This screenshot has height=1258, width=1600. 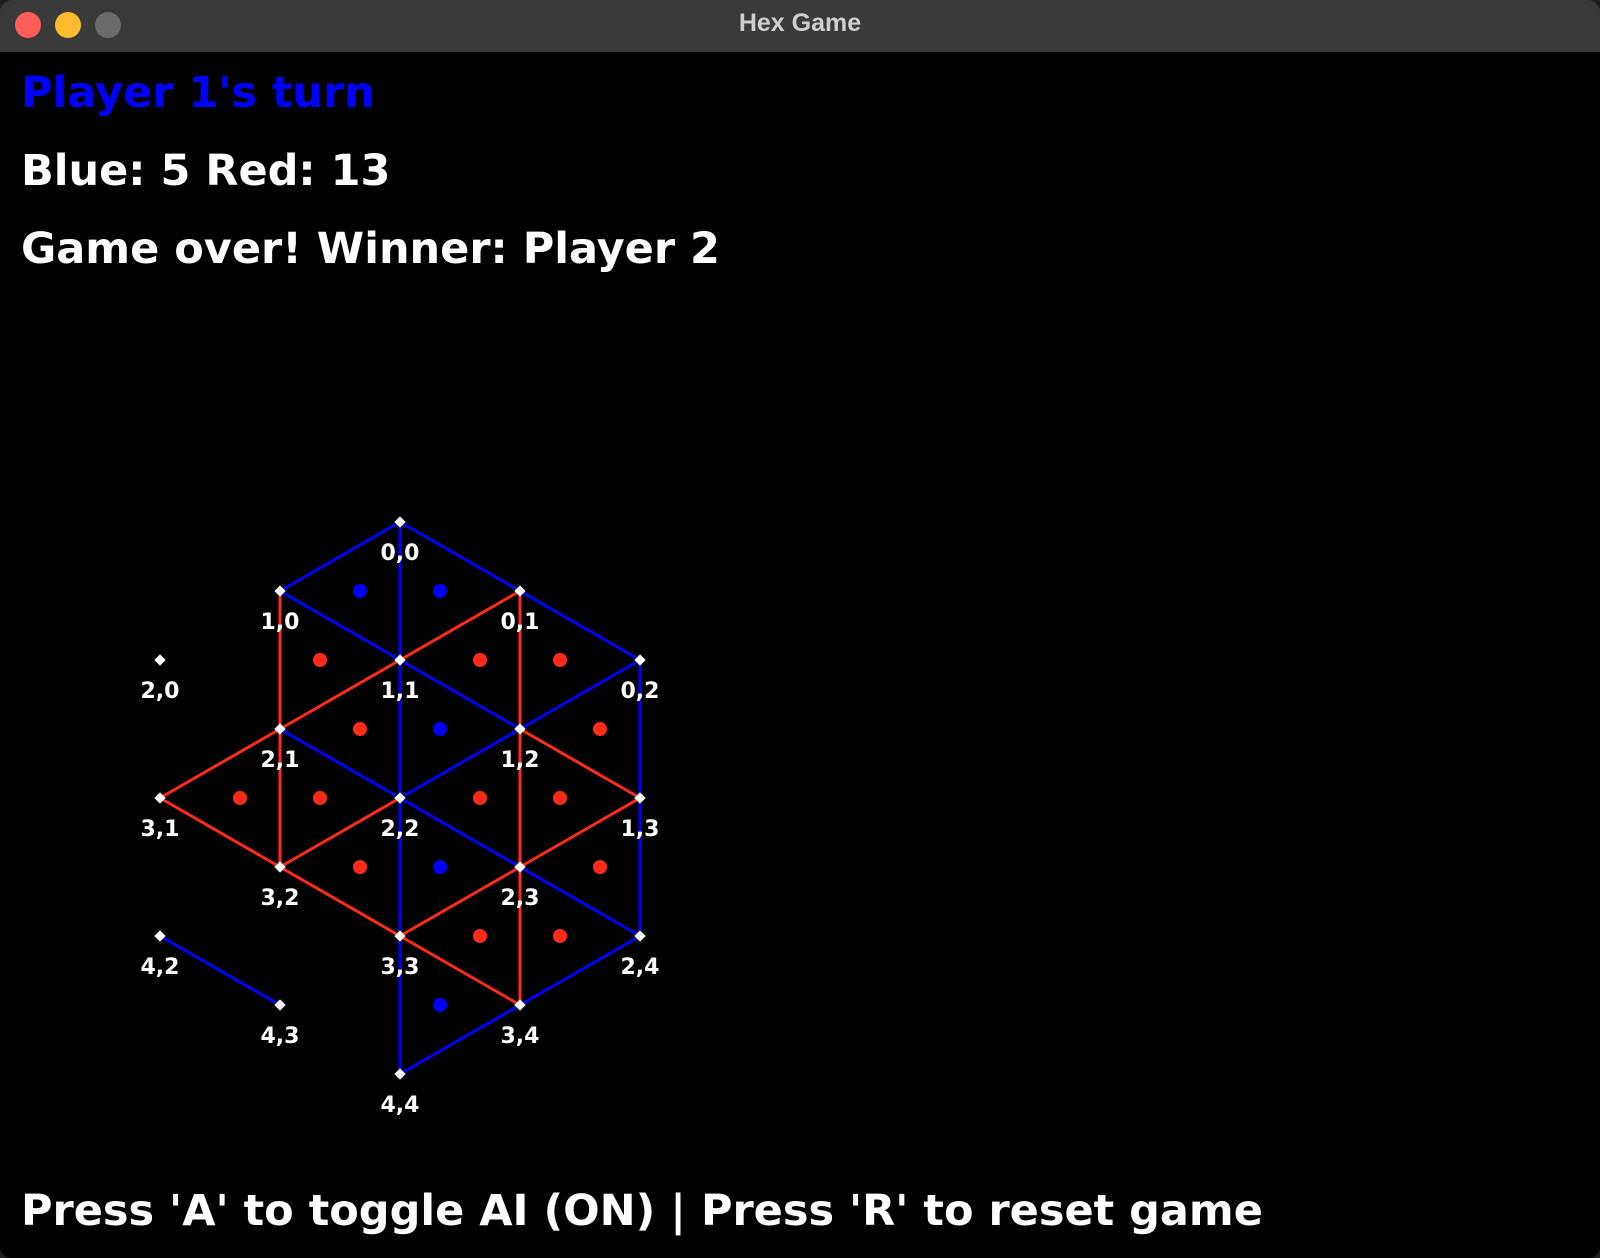 What do you see at coordinates (280, 1036) in the screenshot?
I see `node-label-4,3: 4,3` at bounding box center [280, 1036].